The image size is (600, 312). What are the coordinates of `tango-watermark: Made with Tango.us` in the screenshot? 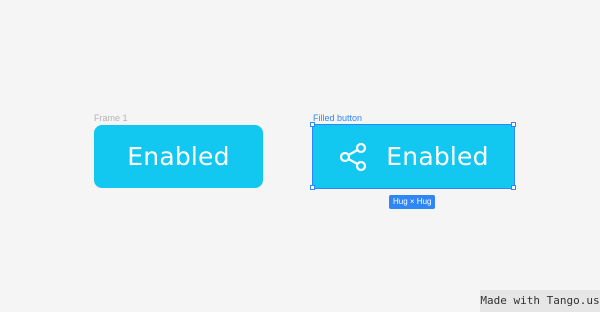 It's located at (540, 301).